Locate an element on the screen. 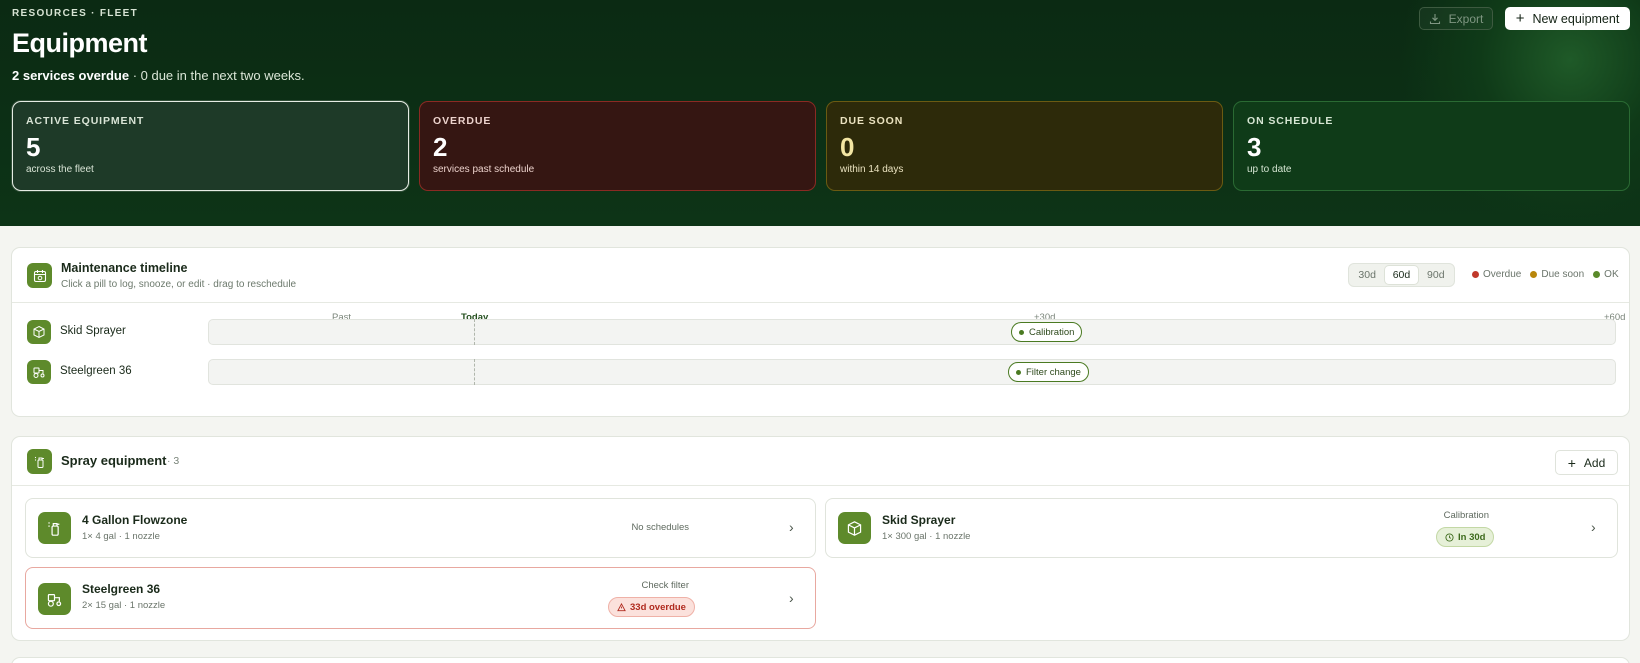  section-count: · 3 is located at coordinates (173, 461).